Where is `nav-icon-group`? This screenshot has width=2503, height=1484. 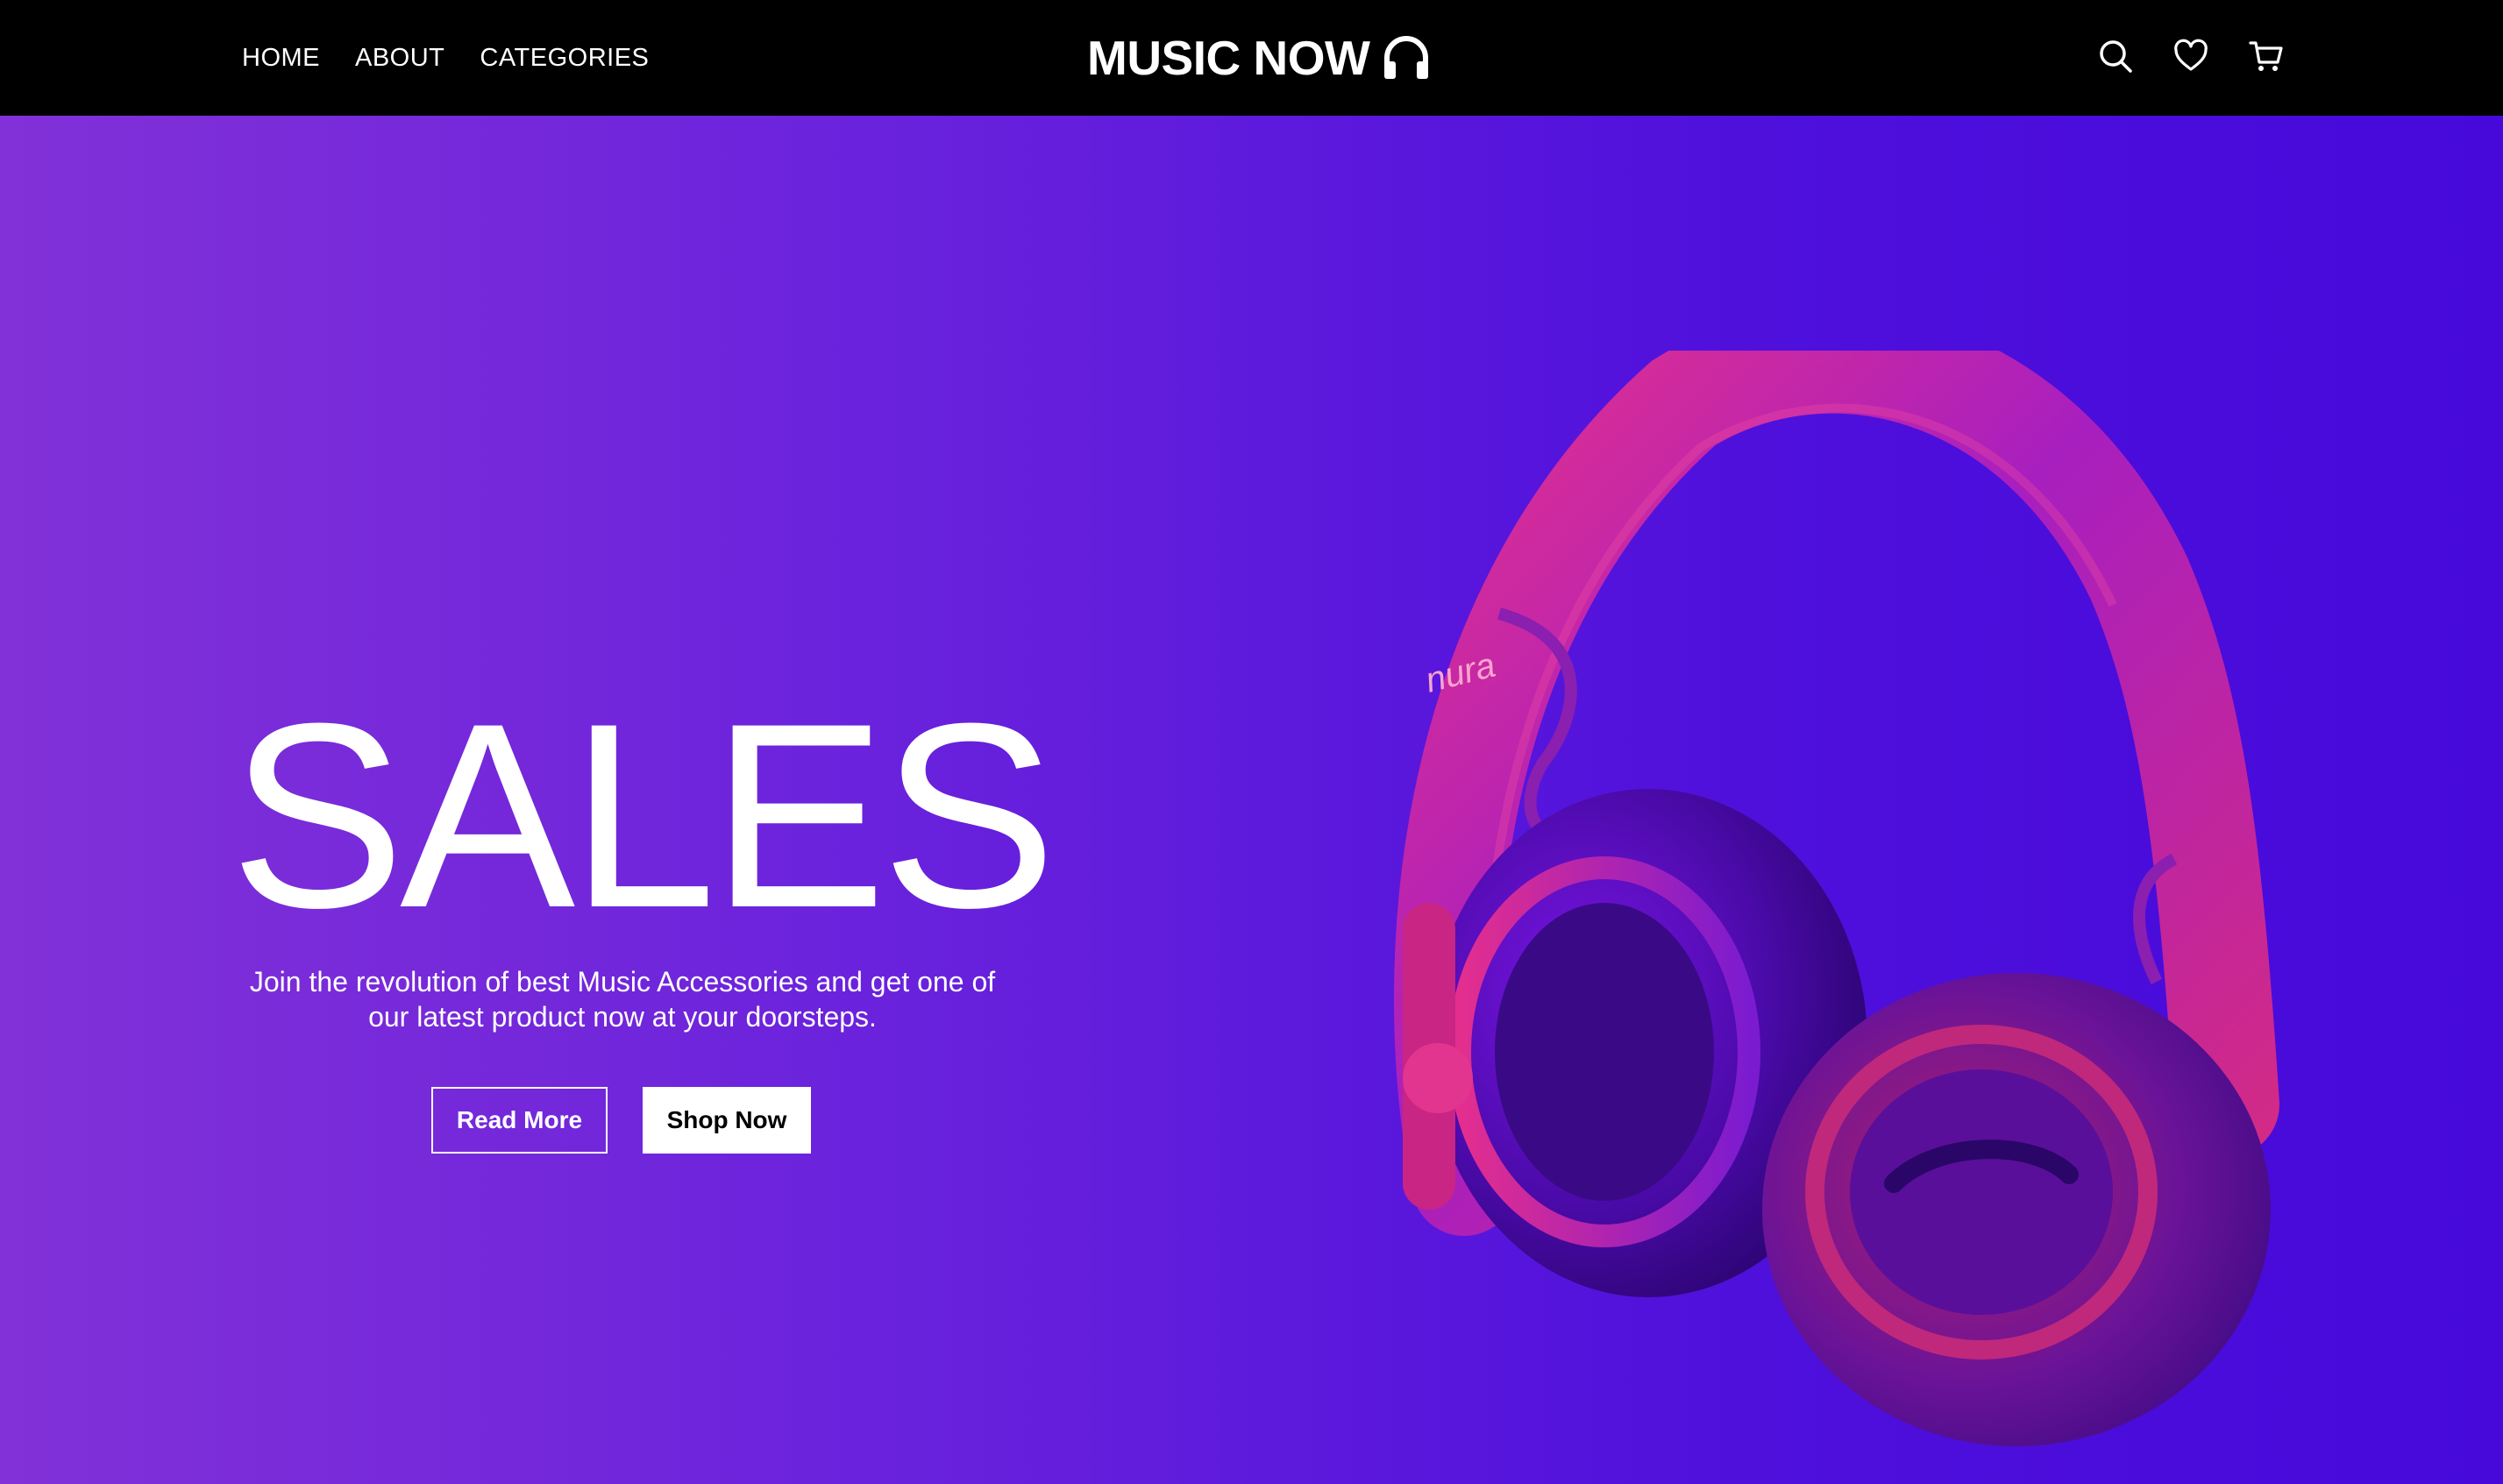 nav-icon-group is located at coordinates (2191, 57).